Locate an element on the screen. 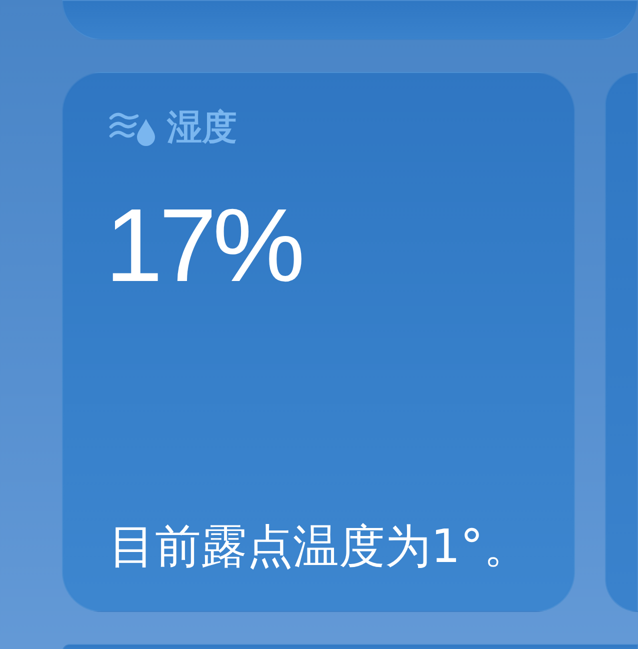 This screenshot has height=649, width=638. card-title: 湿度 is located at coordinates (202, 128).